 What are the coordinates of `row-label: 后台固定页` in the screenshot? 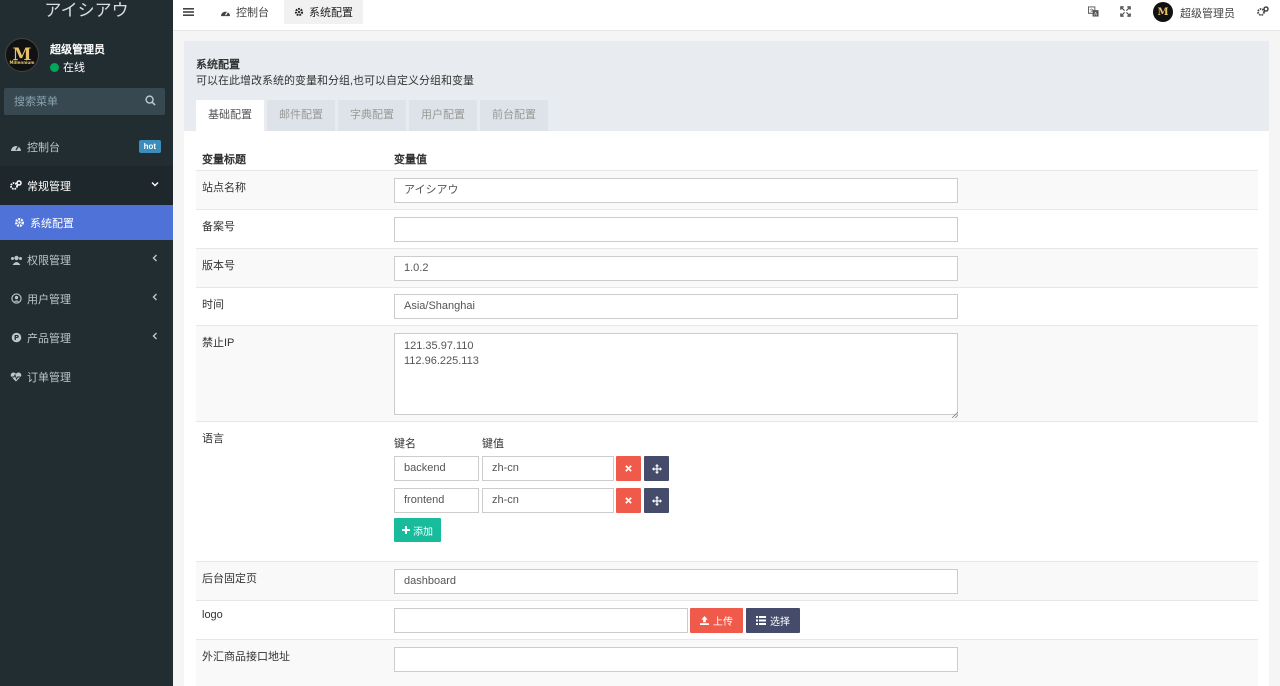 It's located at (229, 579).